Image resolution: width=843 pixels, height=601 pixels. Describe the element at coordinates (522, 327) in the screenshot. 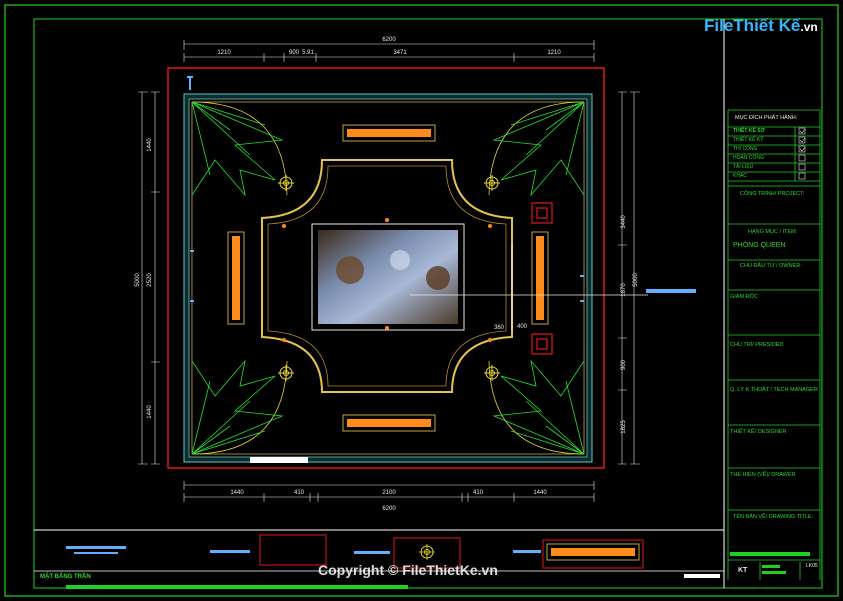

I see `dim-inner: 400` at that location.